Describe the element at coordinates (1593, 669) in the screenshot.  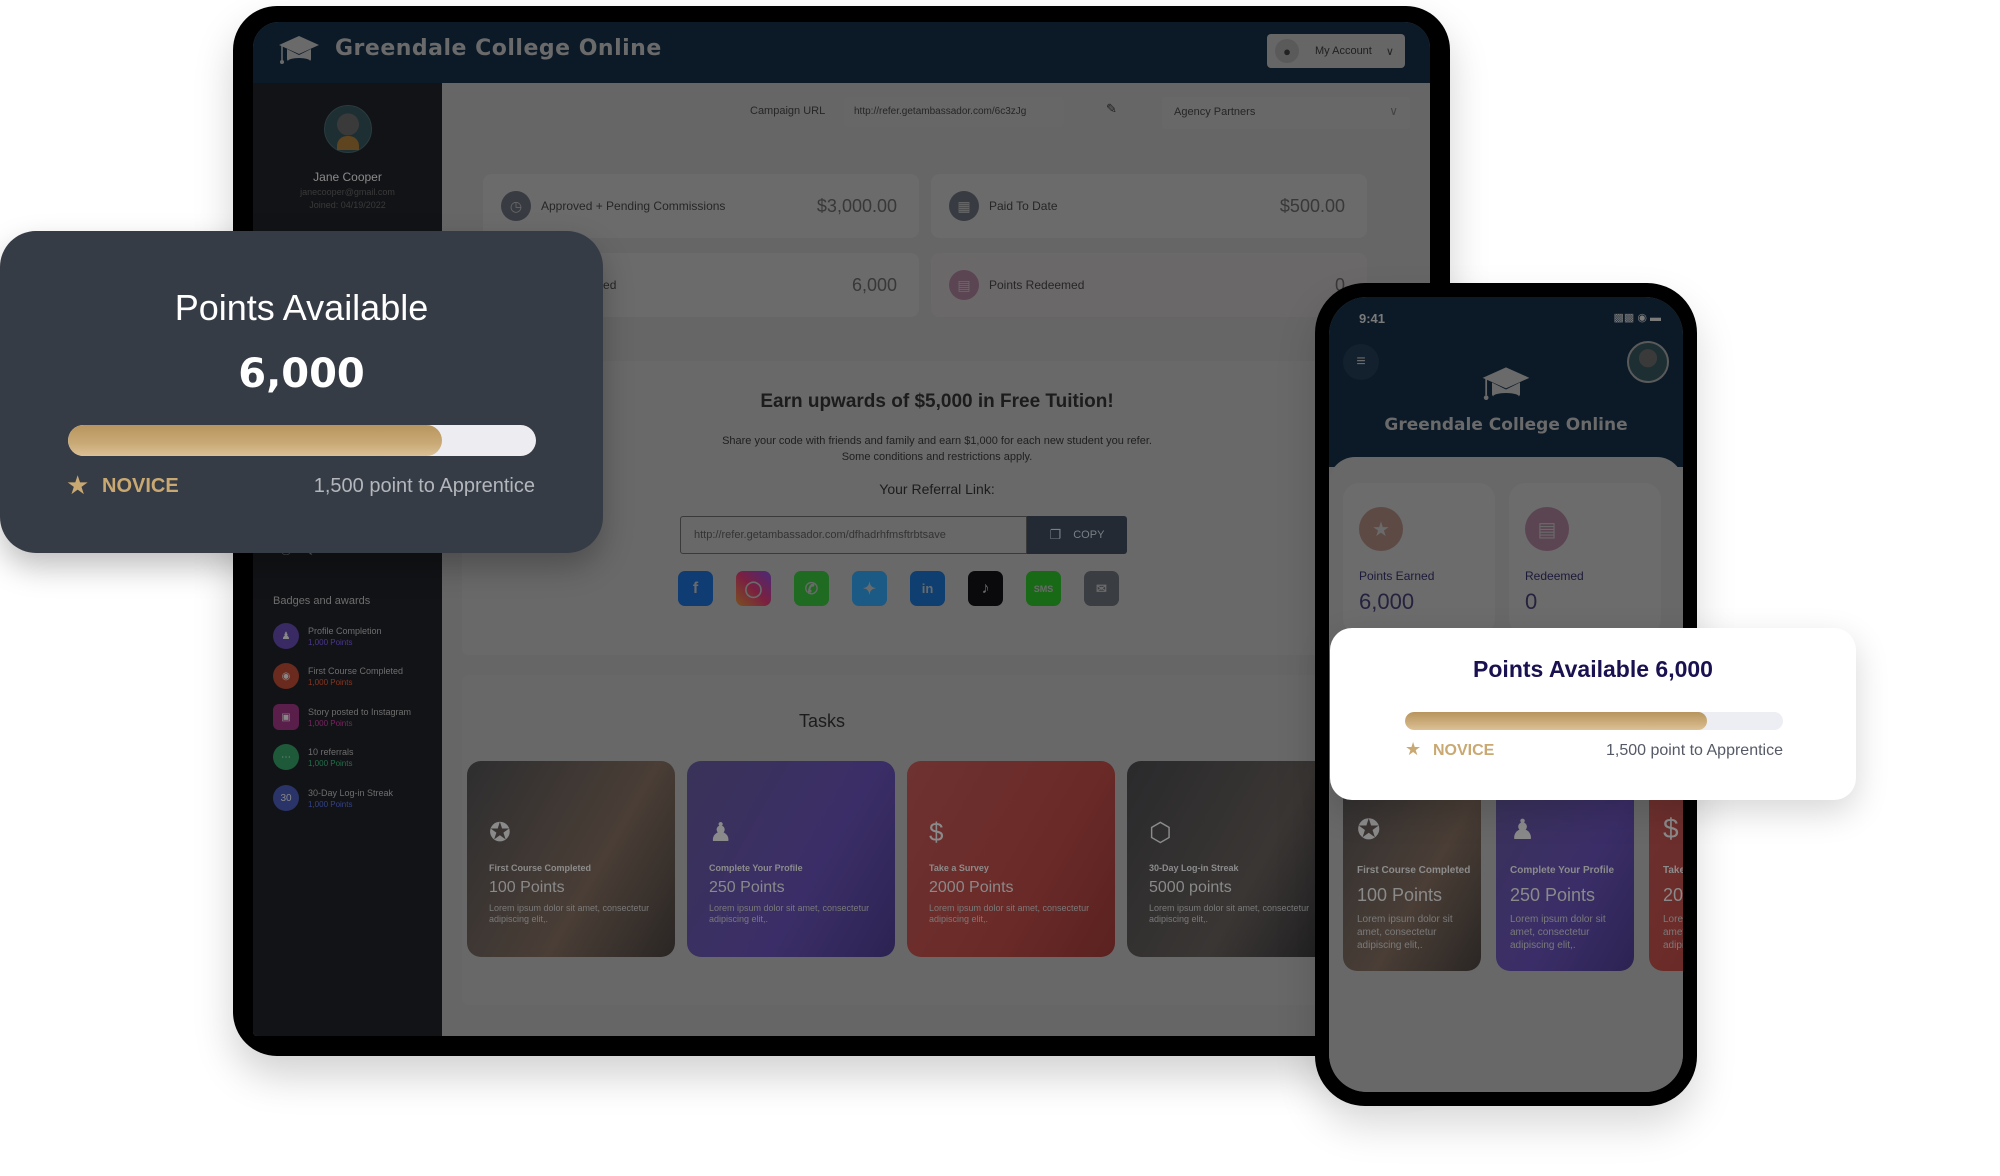
I see `points-card-title: Points Available 6,000` at that location.